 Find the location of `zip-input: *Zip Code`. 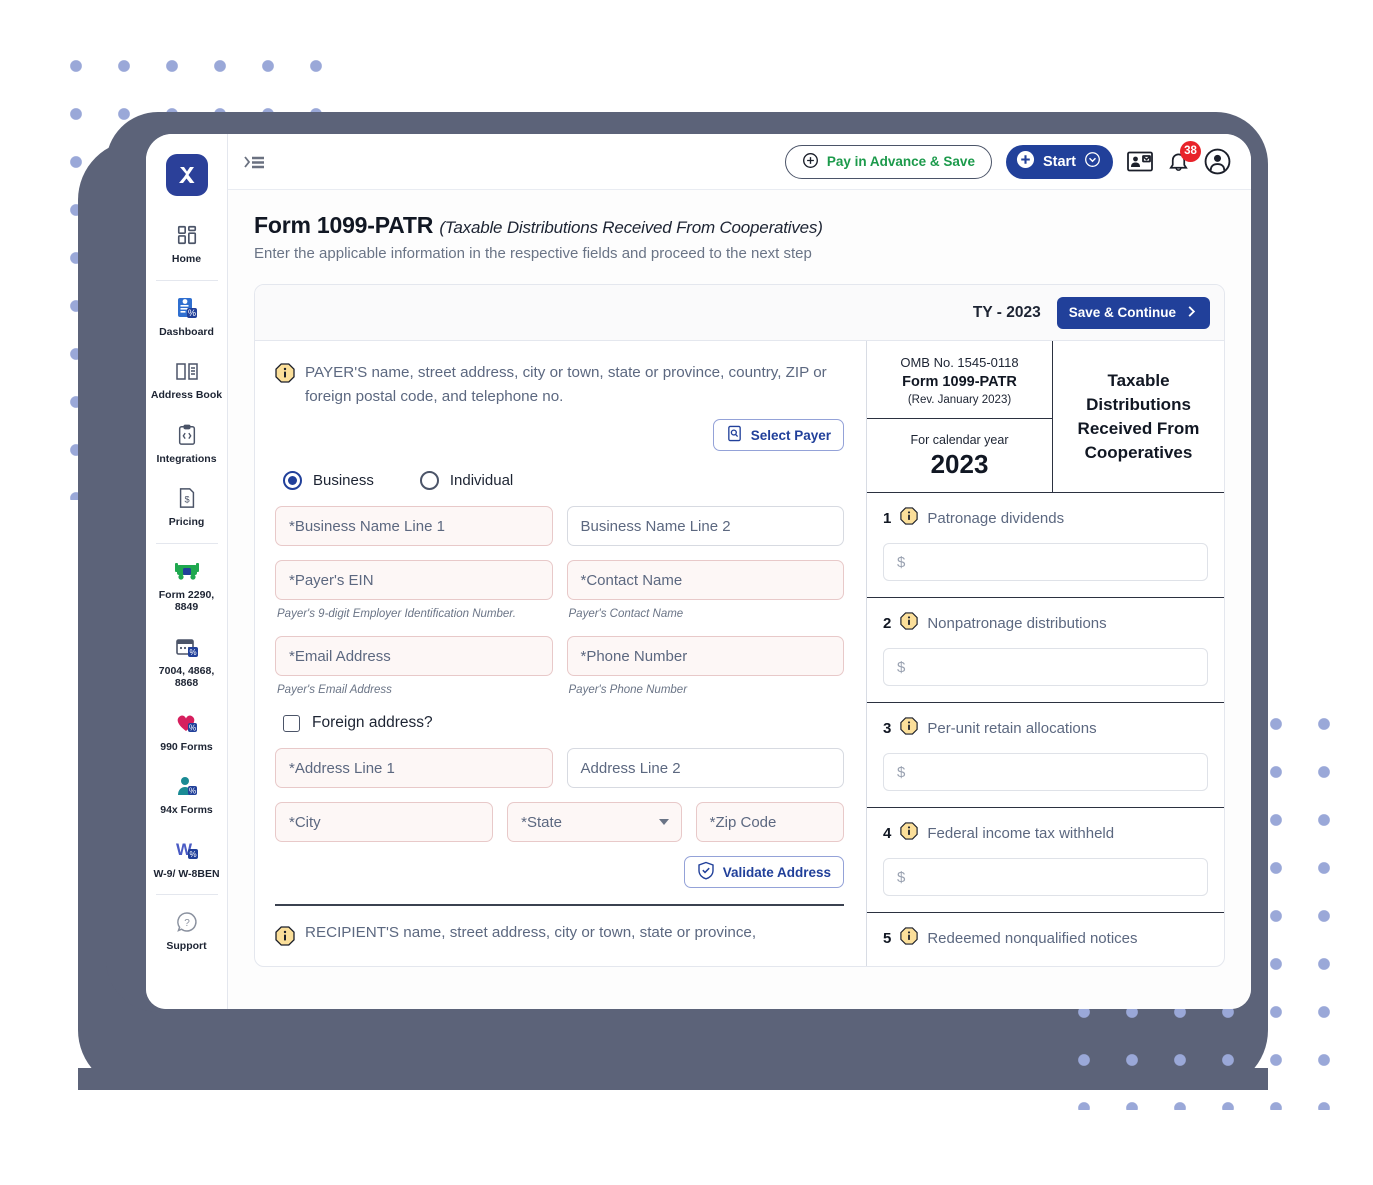

zip-input: *Zip Code is located at coordinates (769, 822).